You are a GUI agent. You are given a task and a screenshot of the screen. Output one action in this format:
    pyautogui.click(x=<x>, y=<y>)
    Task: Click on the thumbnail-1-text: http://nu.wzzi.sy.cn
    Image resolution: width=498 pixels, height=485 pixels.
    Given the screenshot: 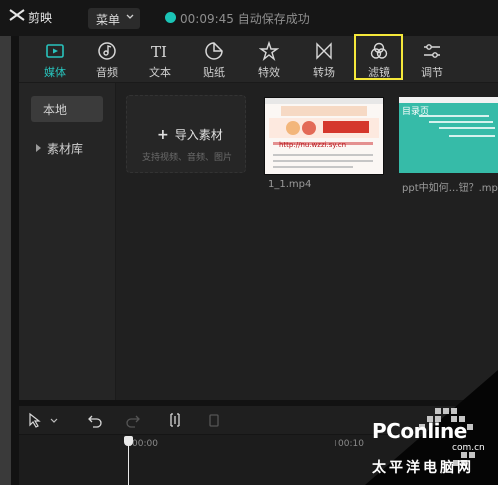 What is the action you would take?
    pyautogui.click(x=313, y=145)
    